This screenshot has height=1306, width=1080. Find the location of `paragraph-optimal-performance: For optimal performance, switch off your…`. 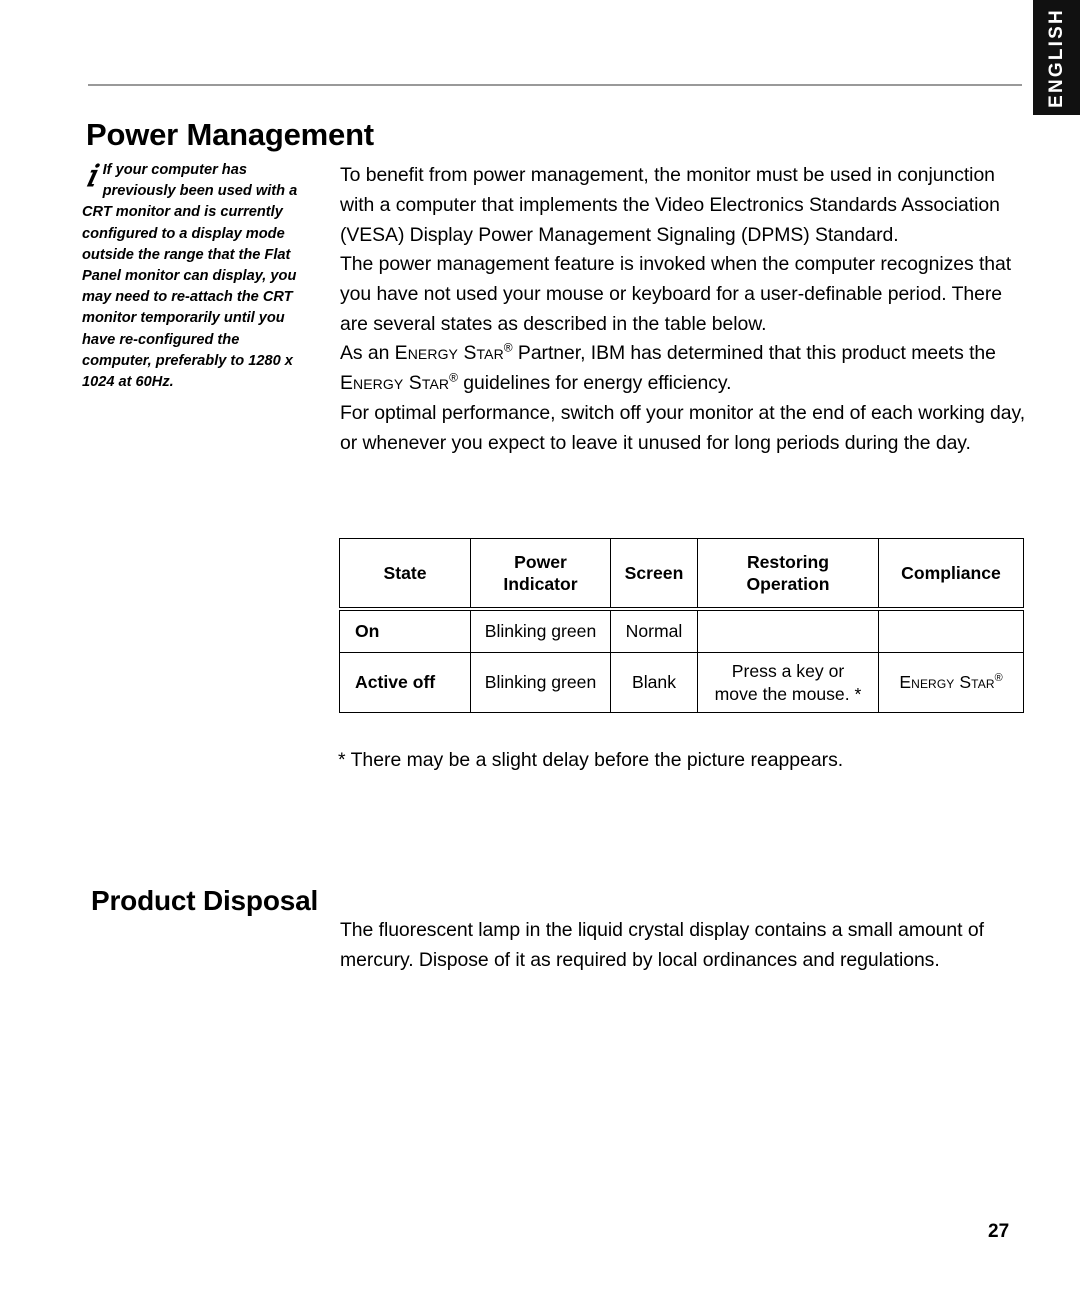

paragraph-optimal-performance: For optimal performance, switch off your… is located at coordinates (683, 428).